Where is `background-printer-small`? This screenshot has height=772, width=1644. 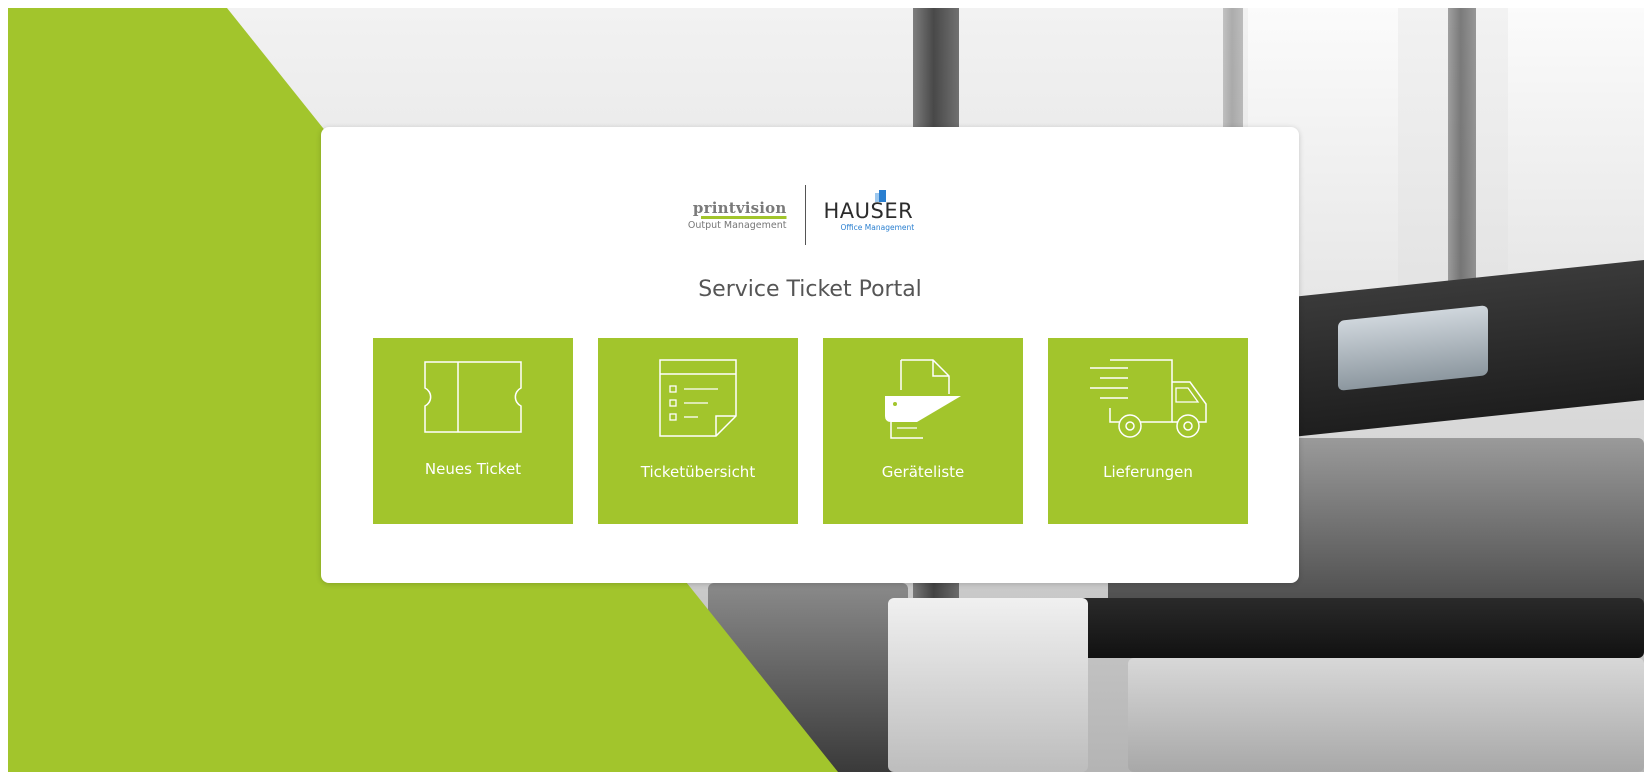
background-printer-small is located at coordinates (988, 685).